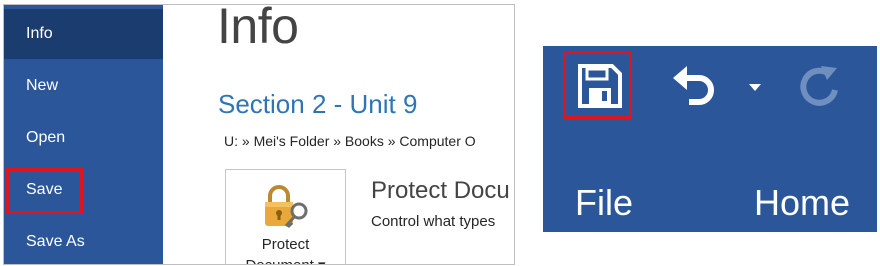  I want to click on nav-item-open: Open, so click(83, 138).